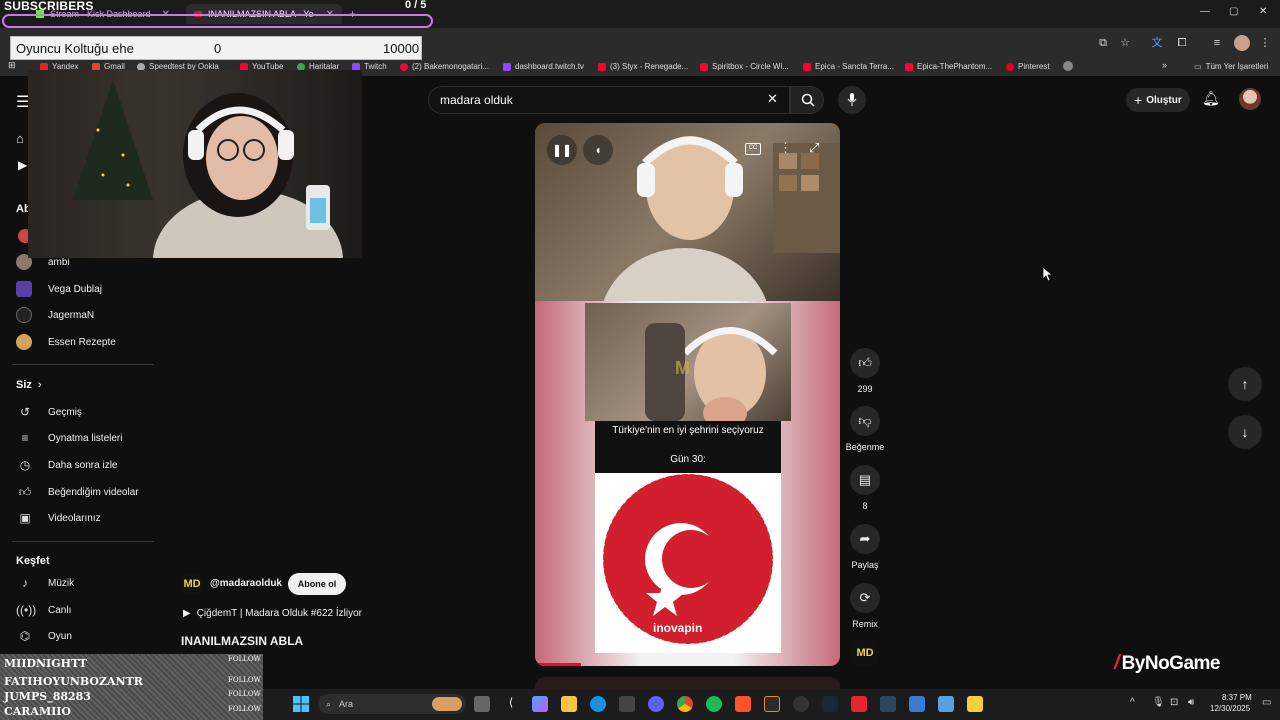  What do you see at coordinates (317, 584) in the screenshot?
I see `subscribe-button: Abone ol` at bounding box center [317, 584].